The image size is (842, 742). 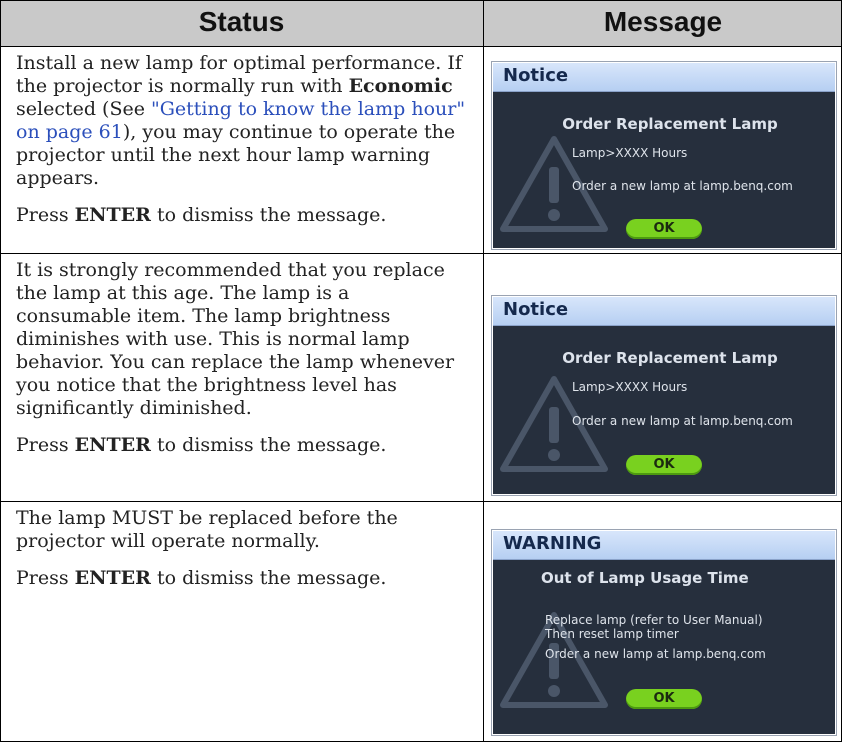 I want to click on message-header-label: Message, so click(x=663, y=21).